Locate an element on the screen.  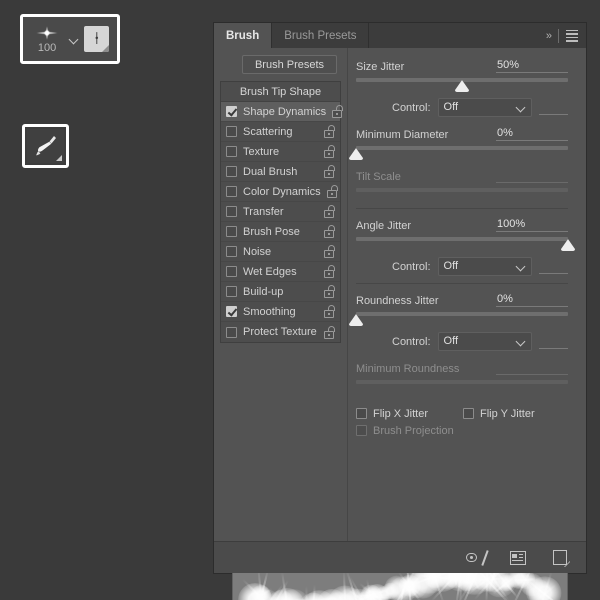
size-control-label: Control: is located at coordinates (411, 107).